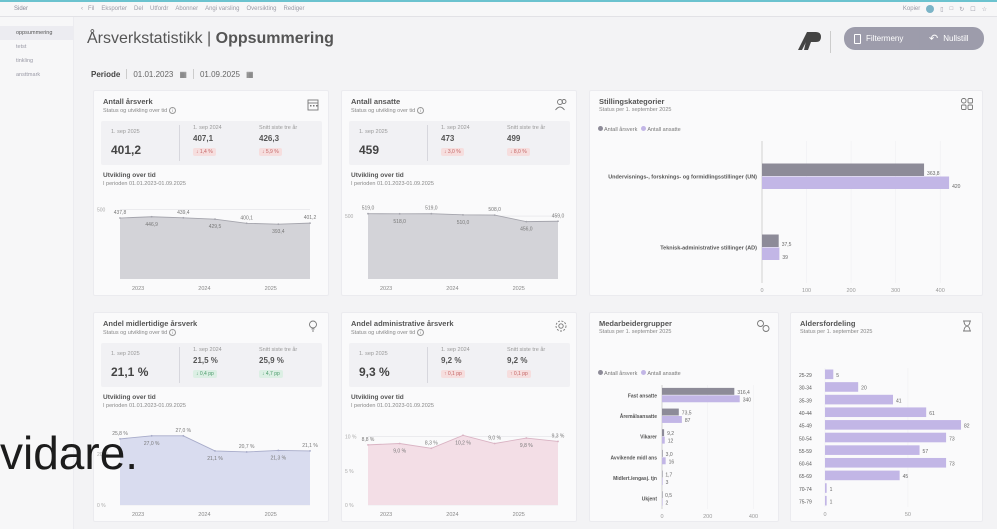  I want to click on toolbar-item-5: Angi varsling, so click(222, 9).